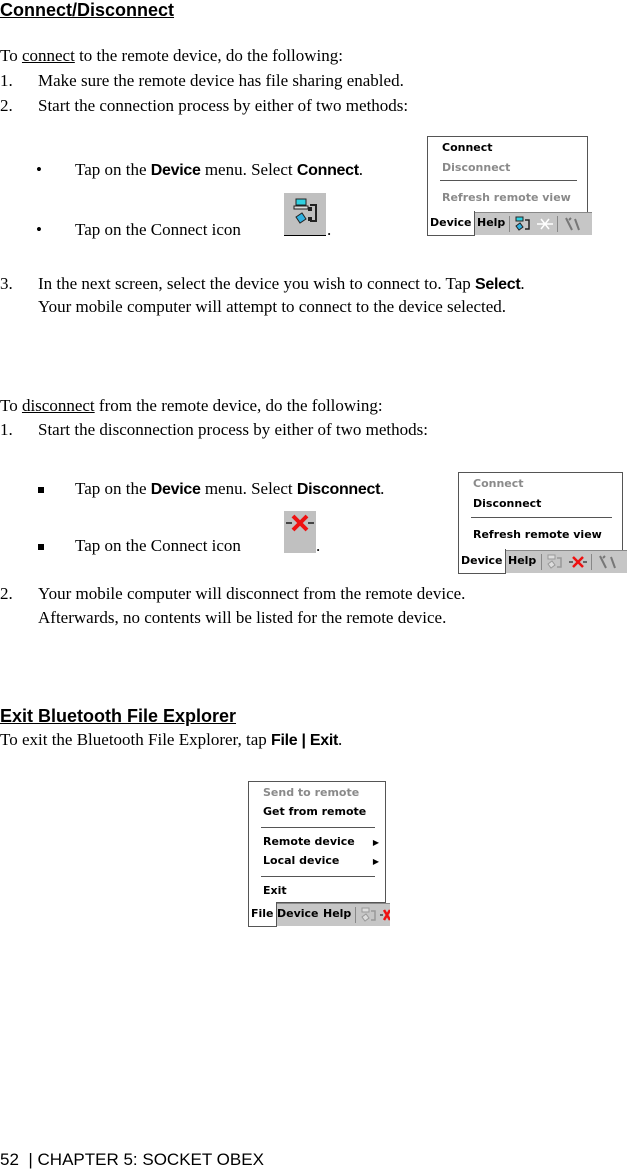 The image size is (627, 1172). Describe the element at coordinates (305, 740) in the screenshot. I see `file-exit-ref: File | Exit` at that location.